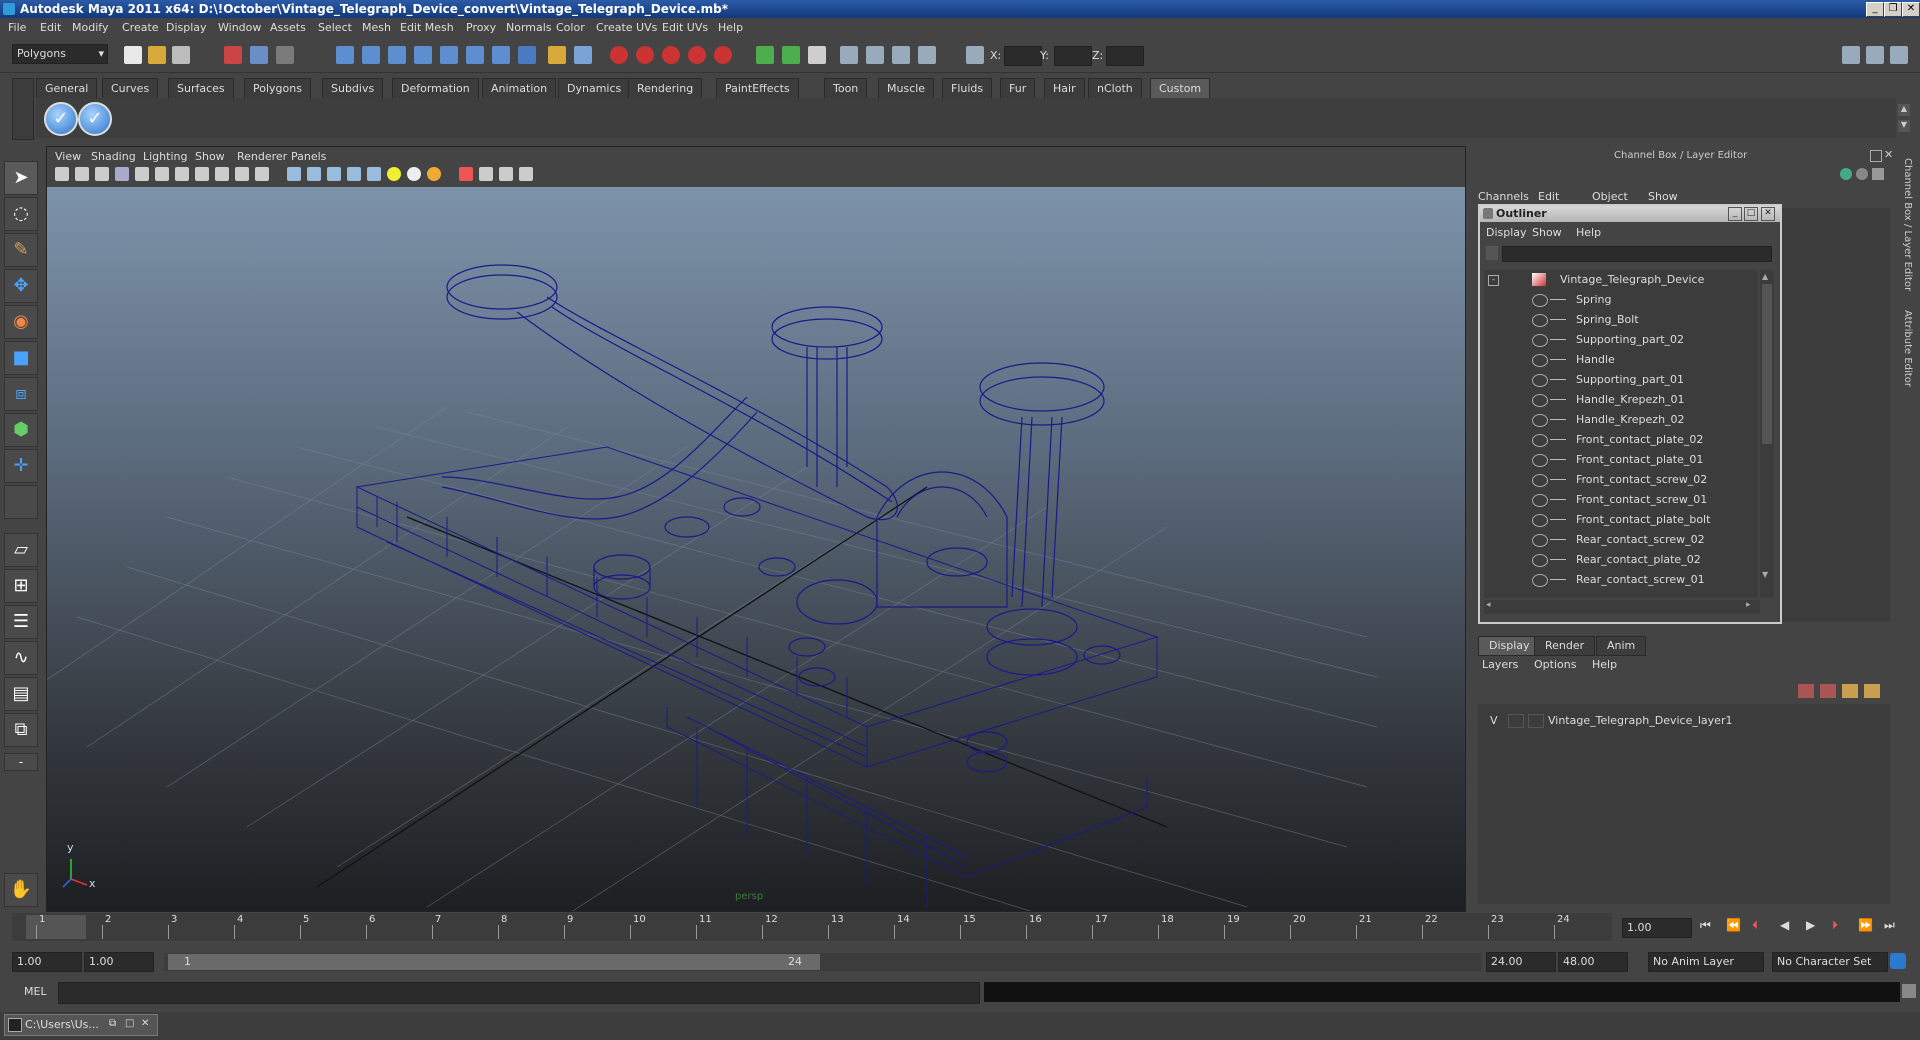 The height and width of the screenshot is (1040, 1920). Describe the element at coordinates (1619, 380) in the screenshot. I see `outliner-item: Supporting_part_01` at that location.